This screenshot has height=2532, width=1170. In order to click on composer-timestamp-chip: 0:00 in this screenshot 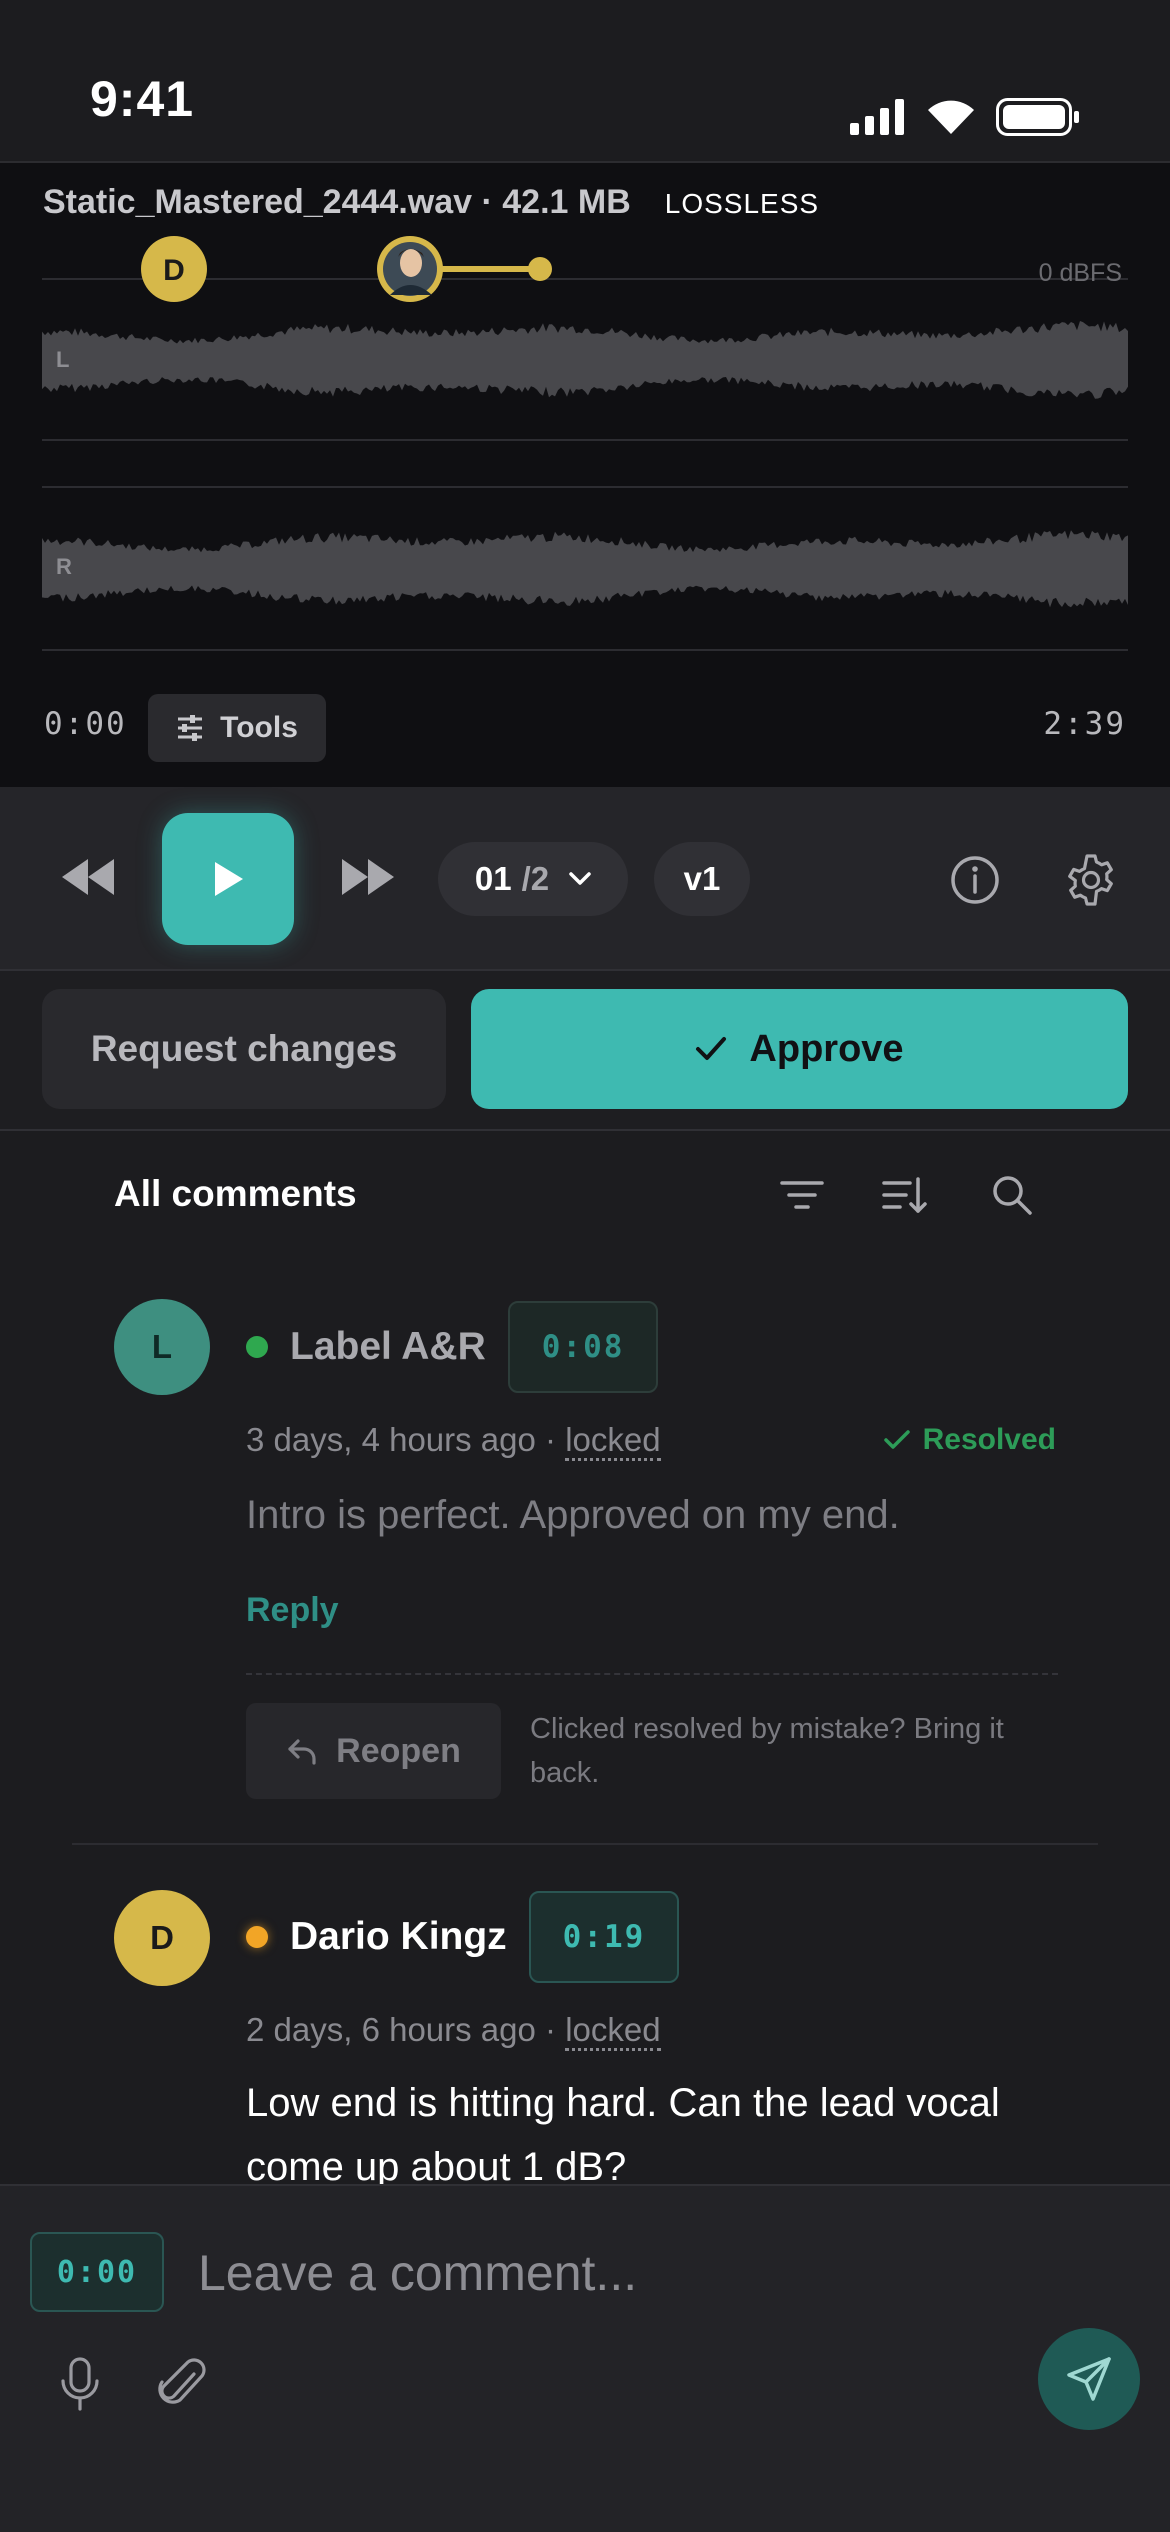, I will do `click(97, 2272)`.